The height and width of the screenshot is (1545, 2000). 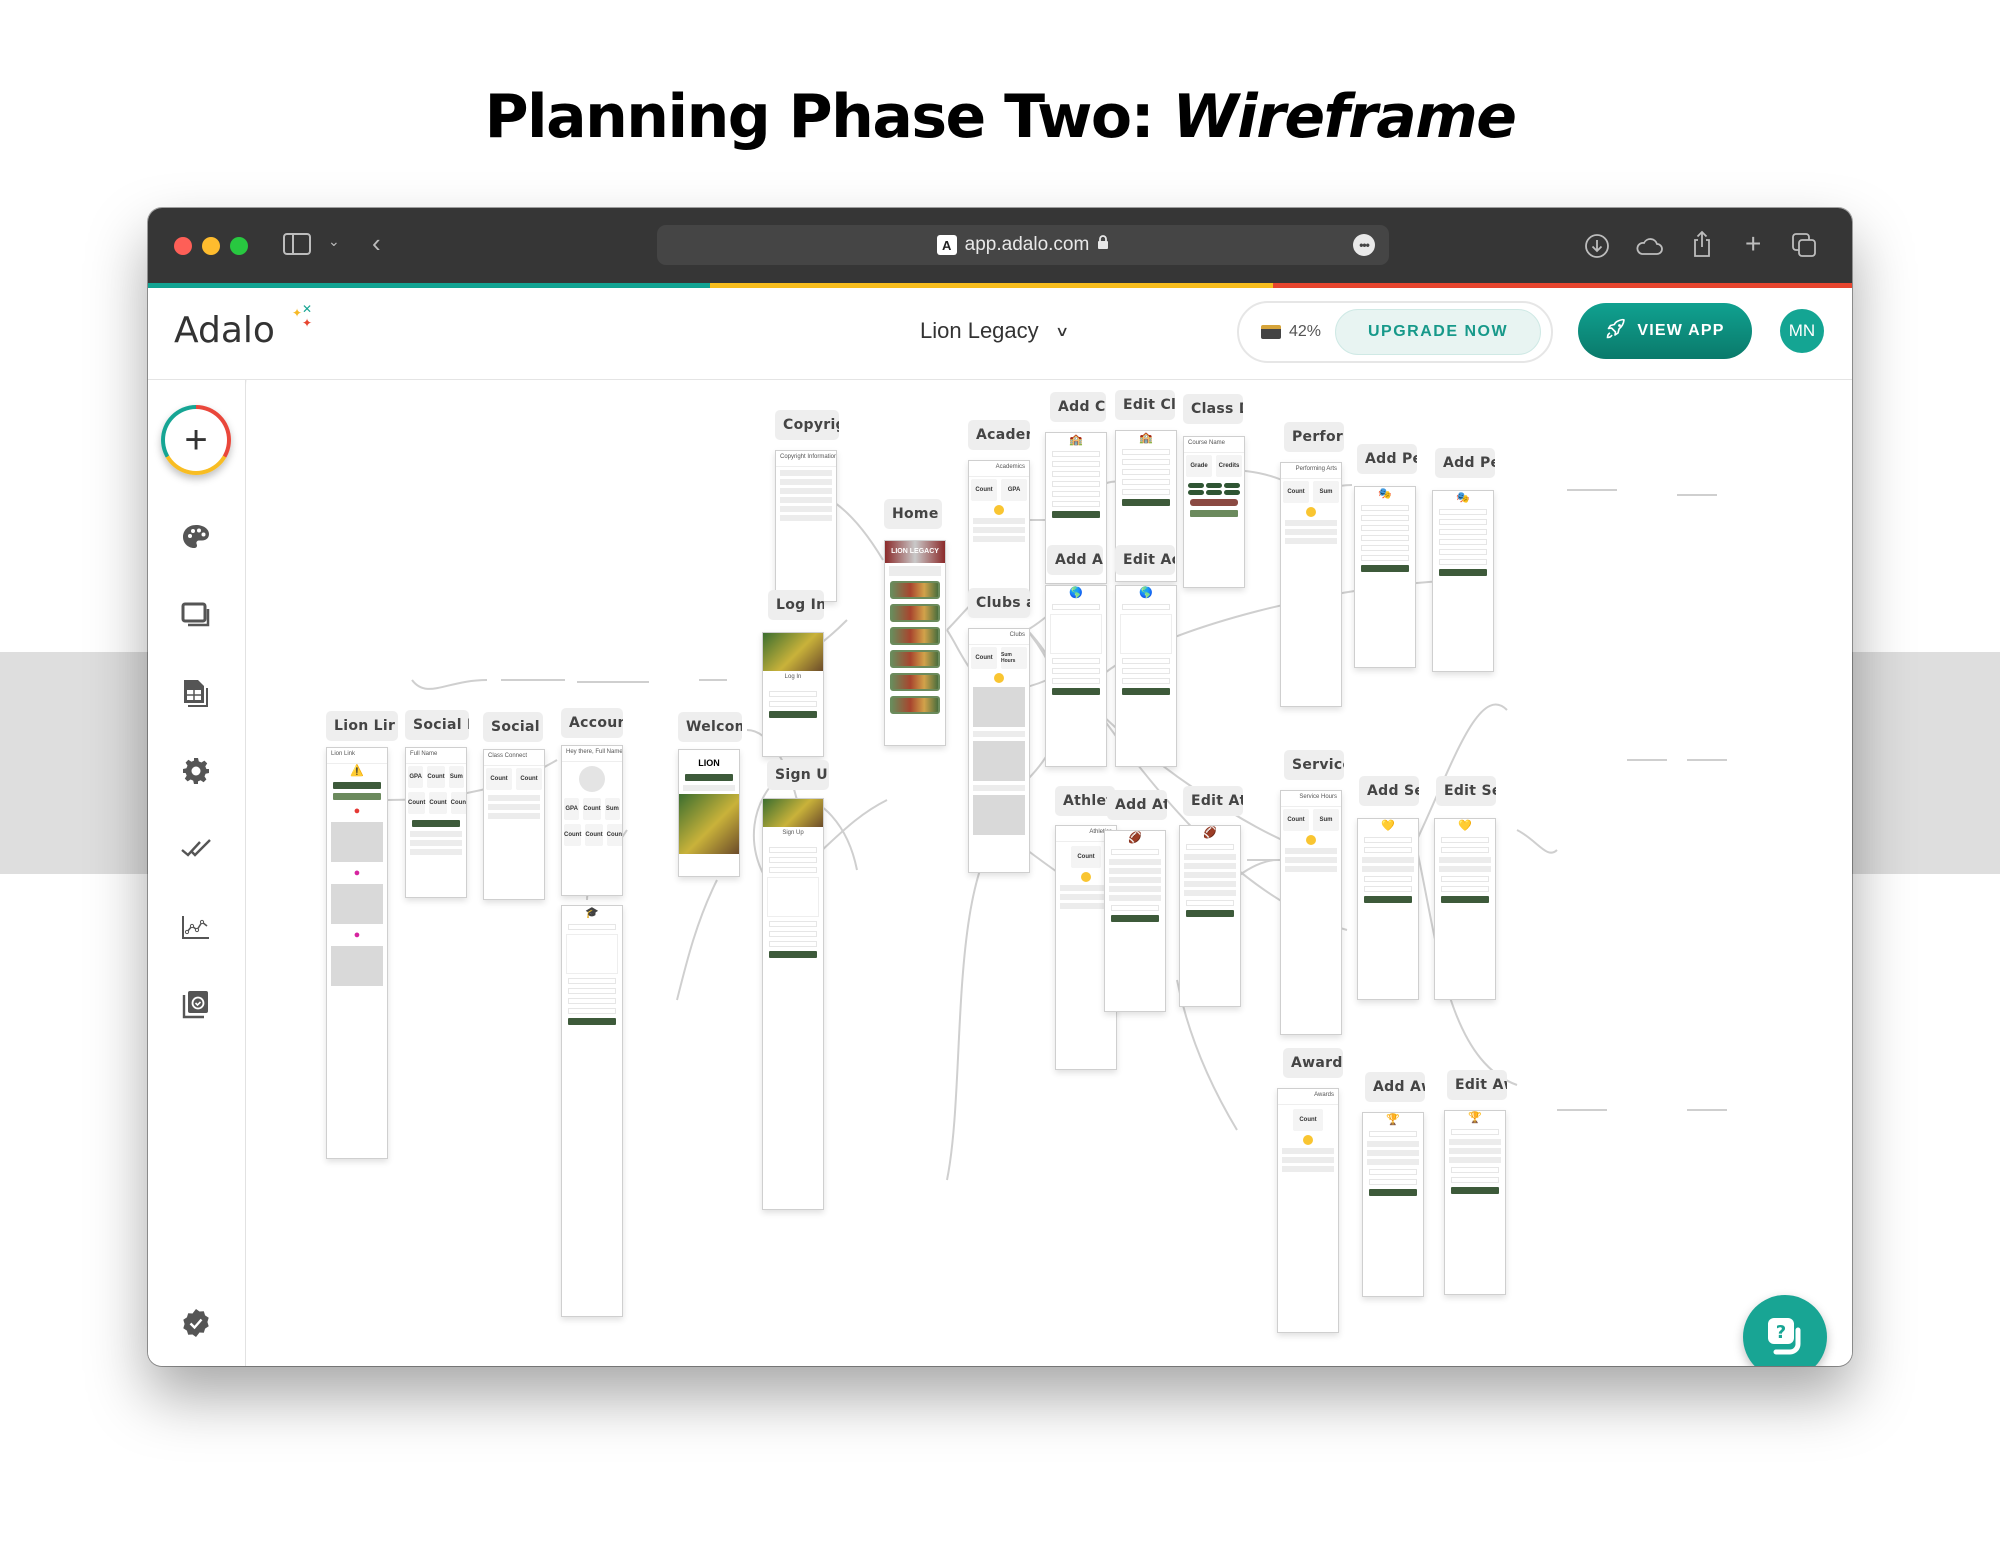 I want to click on screen-label-log-in: Log In, so click(x=796, y=605).